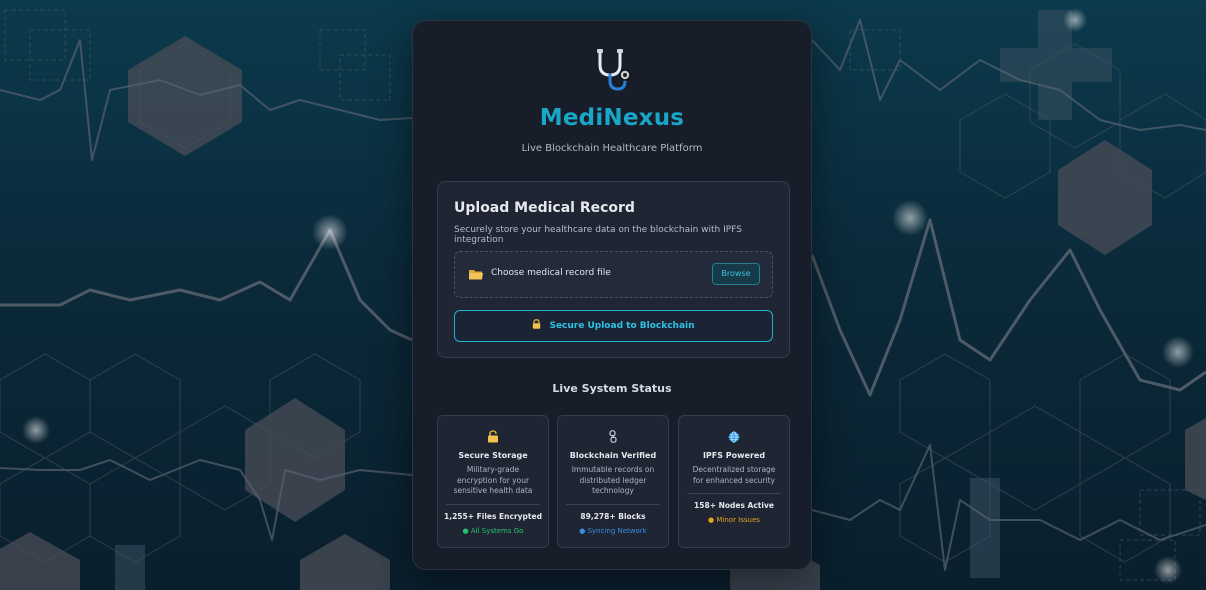  What do you see at coordinates (612, 118) in the screenshot?
I see `brand-name: MediNexus` at bounding box center [612, 118].